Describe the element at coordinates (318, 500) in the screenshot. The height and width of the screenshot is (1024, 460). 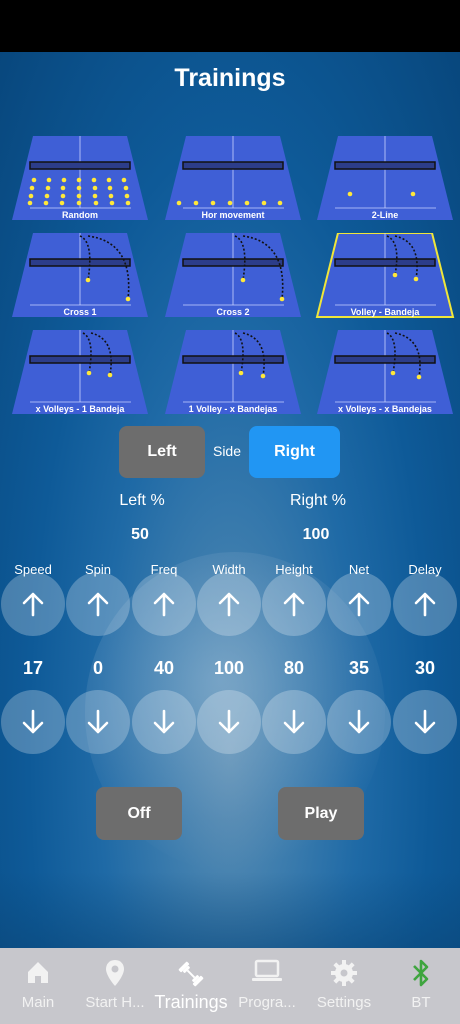
I see `right-percent-label: Right %` at that location.